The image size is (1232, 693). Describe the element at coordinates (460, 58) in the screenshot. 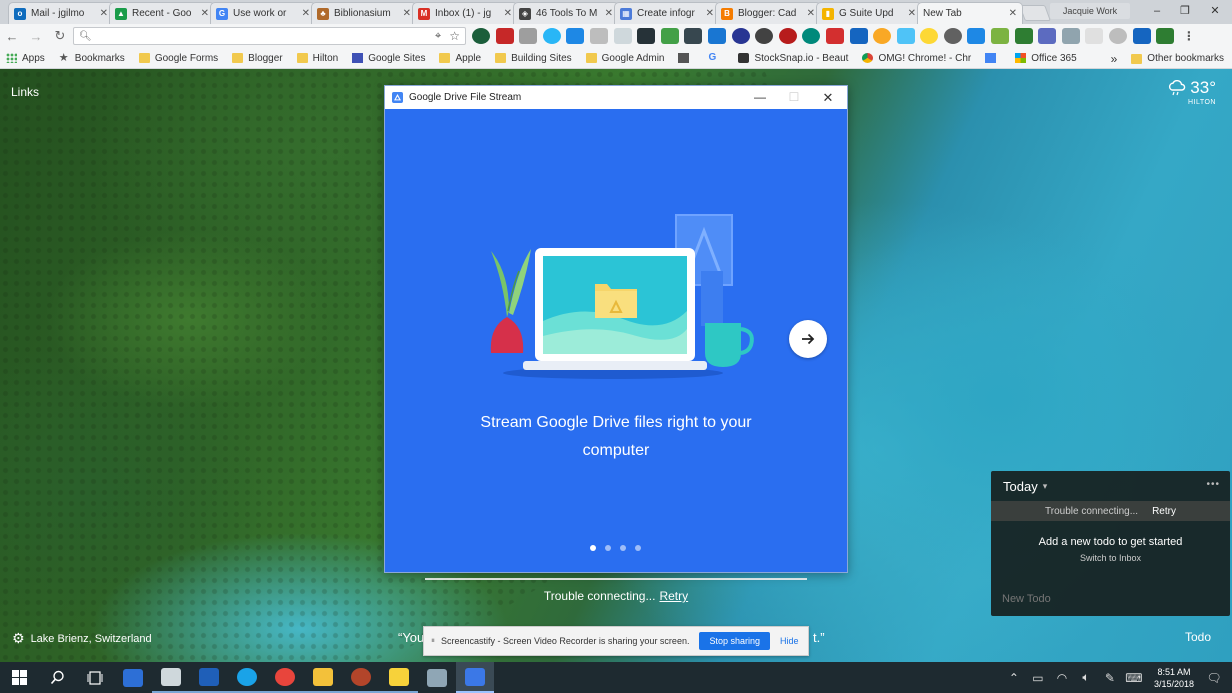

I see `bookmark-item: Apple` at that location.